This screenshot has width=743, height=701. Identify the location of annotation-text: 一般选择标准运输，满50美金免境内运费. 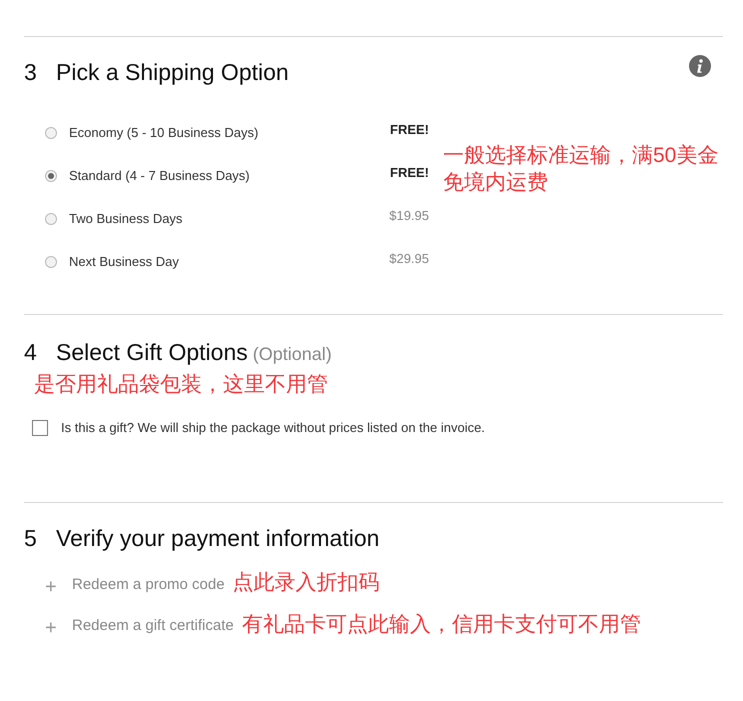
(581, 169).